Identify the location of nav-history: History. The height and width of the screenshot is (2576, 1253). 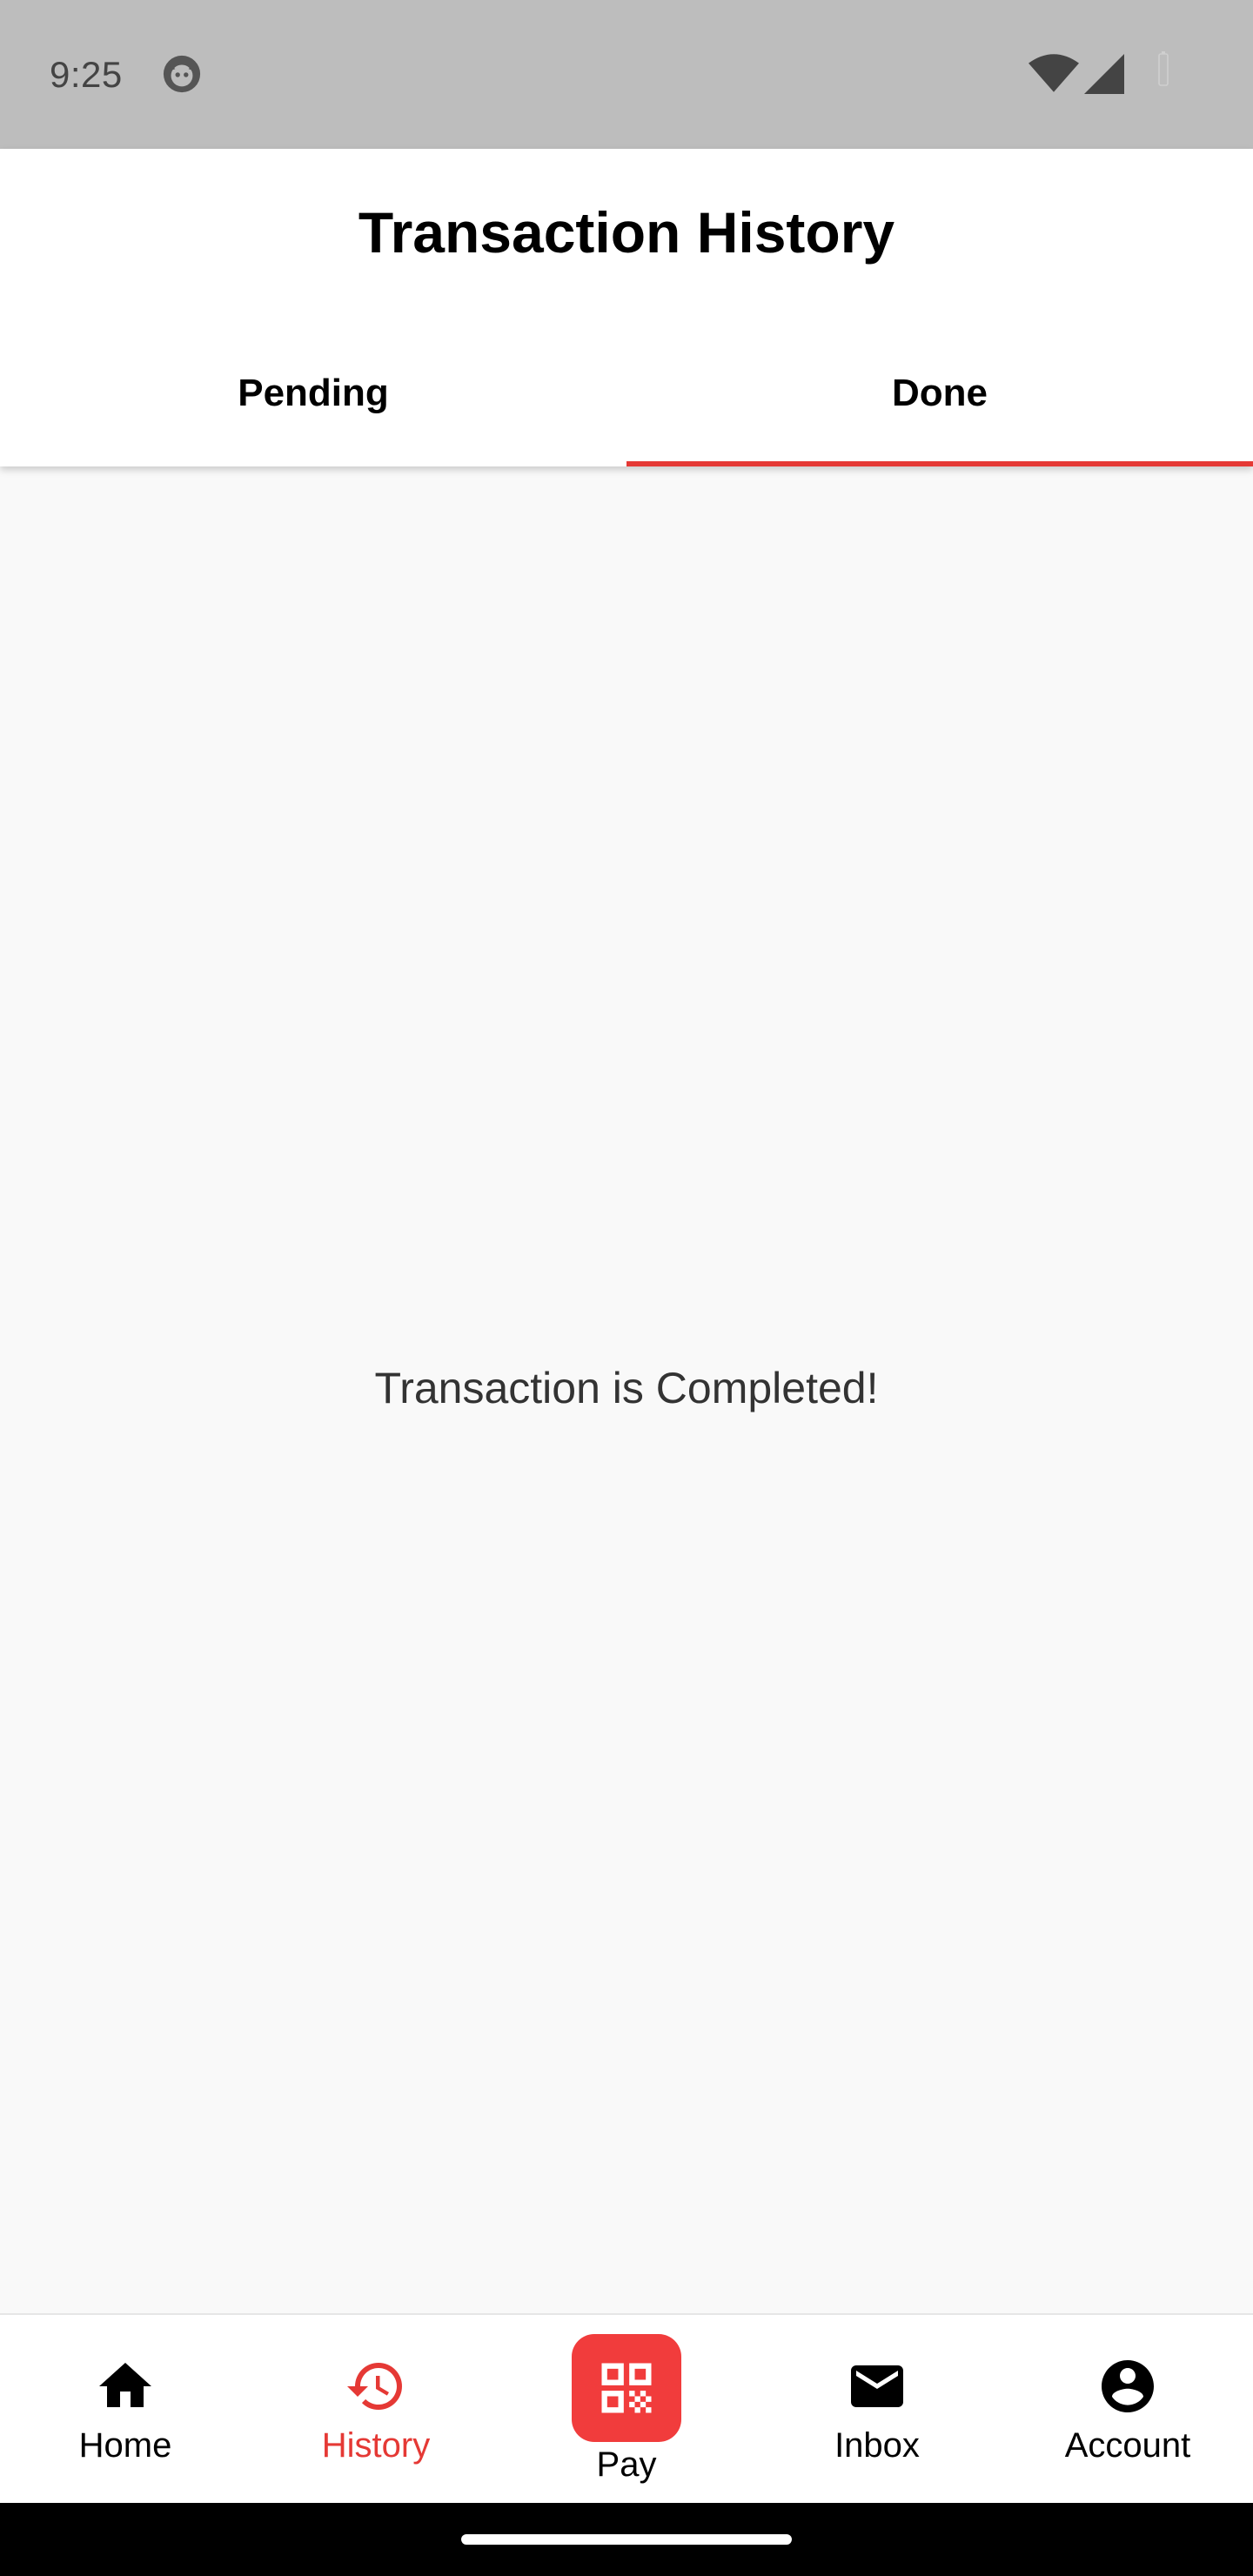
(376, 2410).